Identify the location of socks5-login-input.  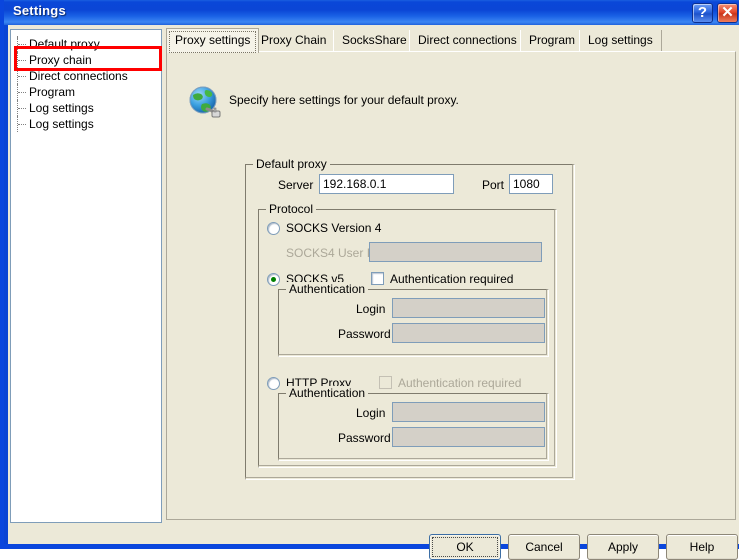
(468, 308).